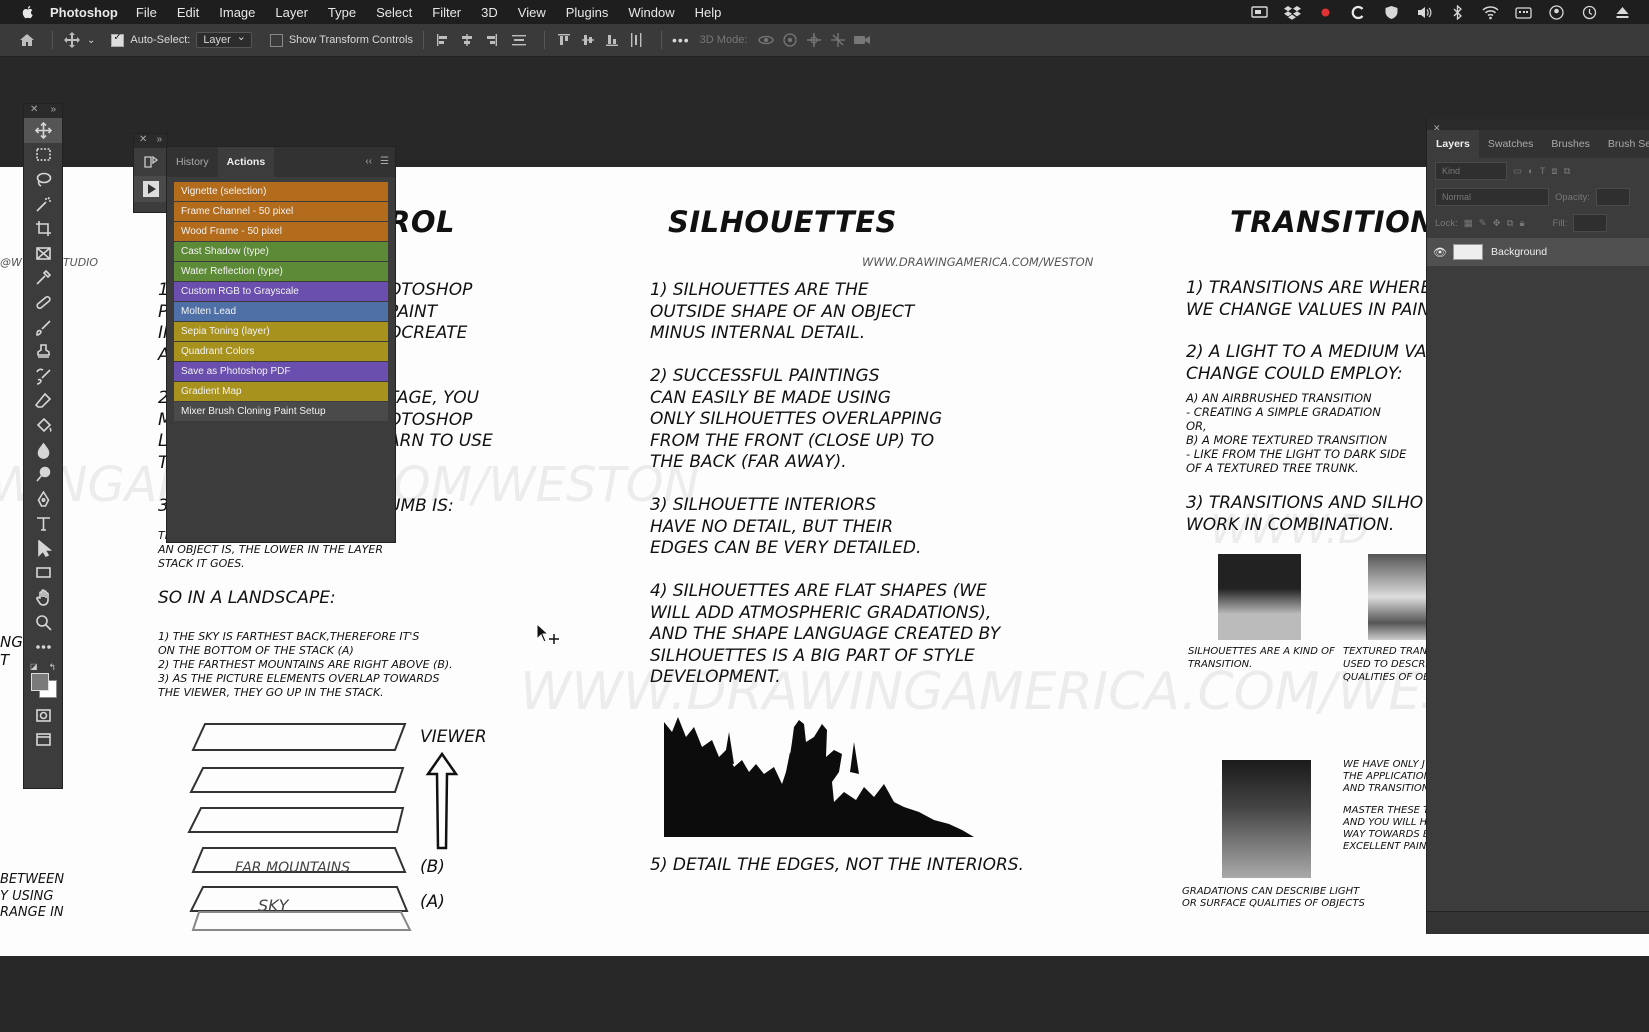 The width and height of the screenshot is (1649, 1032). What do you see at coordinates (766, 40) in the screenshot?
I see `3d-orbit-icon` at bounding box center [766, 40].